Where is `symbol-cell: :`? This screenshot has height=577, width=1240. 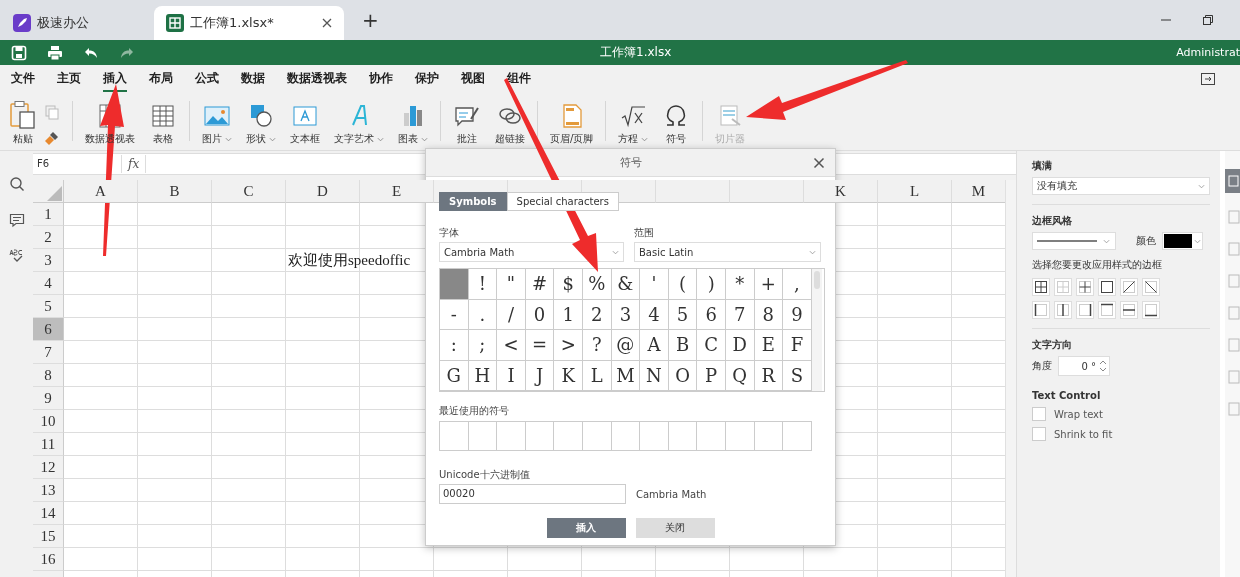
symbol-cell: : is located at coordinates (454, 345).